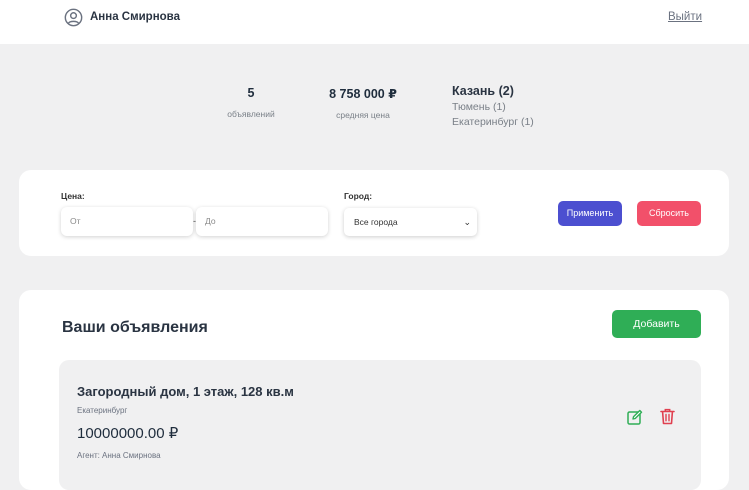  What do you see at coordinates (251, 114) in the screenshot?
I see `stat-count-label: объявлений` at bounding box center [251, 114].